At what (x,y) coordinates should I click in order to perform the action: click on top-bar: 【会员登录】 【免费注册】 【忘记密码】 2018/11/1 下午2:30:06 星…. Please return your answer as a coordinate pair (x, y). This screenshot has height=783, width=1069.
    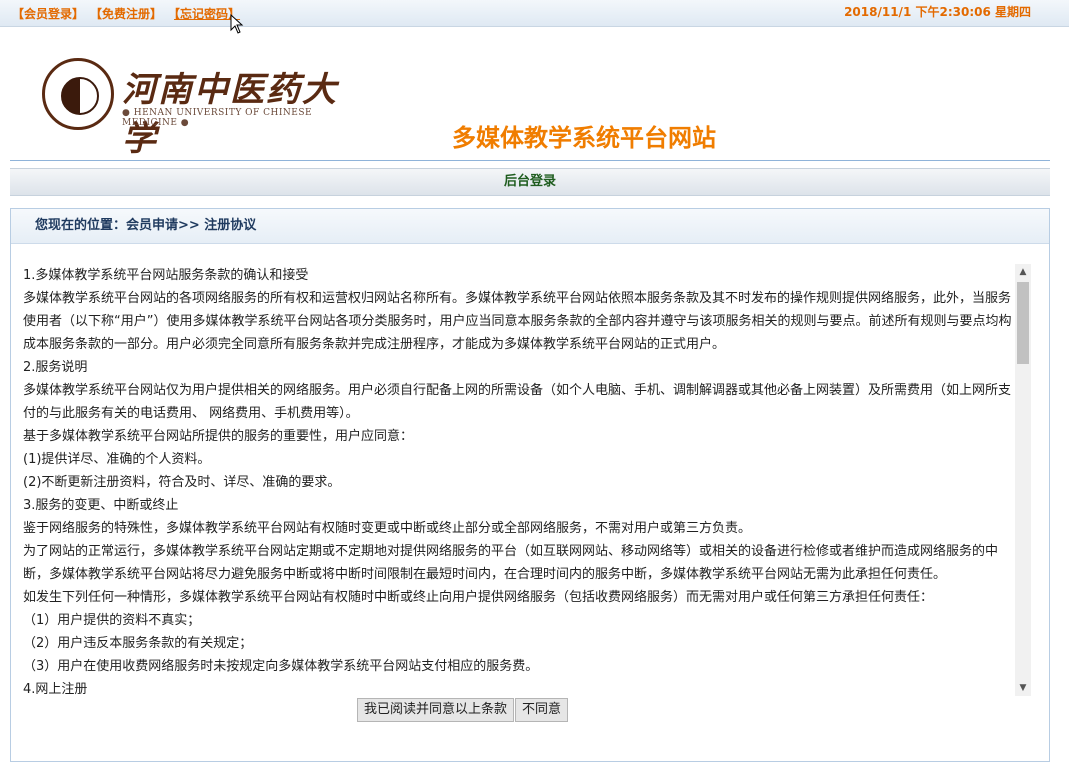
    Looking at the image, I should click on (534, 13).